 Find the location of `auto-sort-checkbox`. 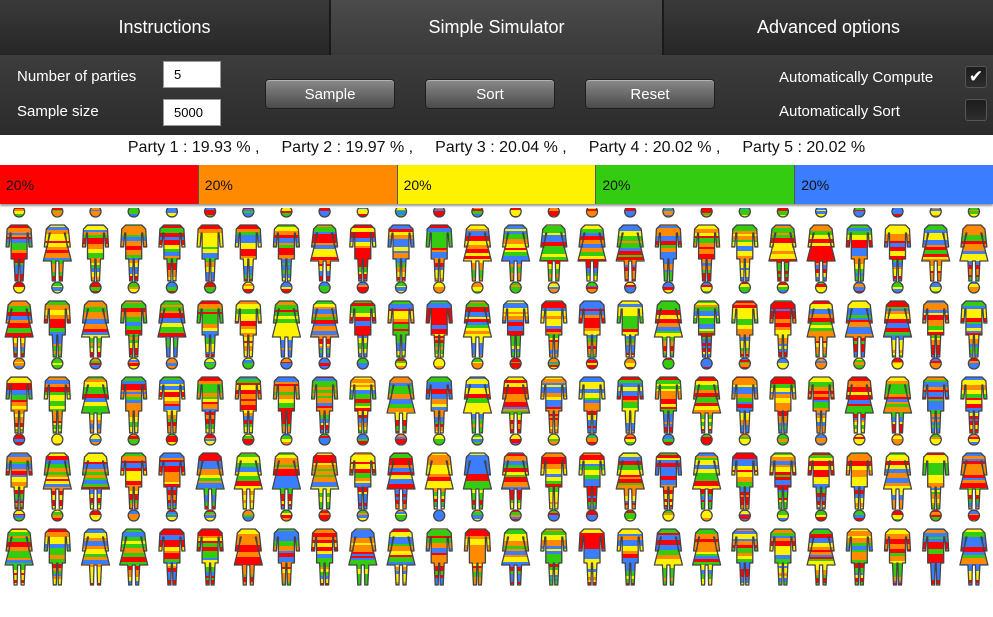

auto-sort-checkbox is located at coordinates (976, 110).